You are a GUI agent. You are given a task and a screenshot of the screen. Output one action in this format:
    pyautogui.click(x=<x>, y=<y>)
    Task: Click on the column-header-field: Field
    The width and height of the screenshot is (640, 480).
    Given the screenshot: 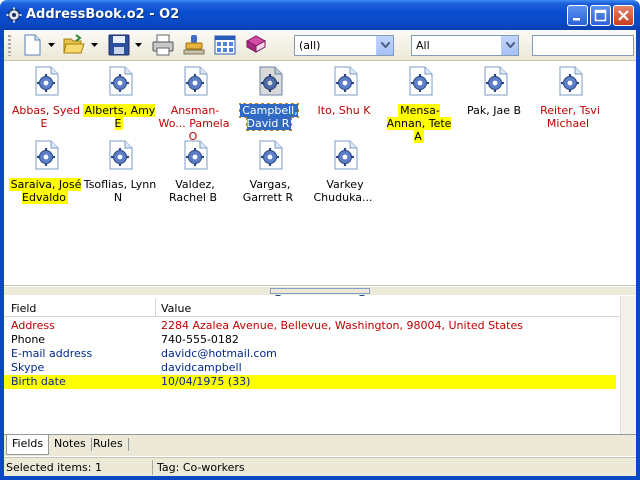 What is the action you would take?
    pyautogui.click(x=23, y=308)
    